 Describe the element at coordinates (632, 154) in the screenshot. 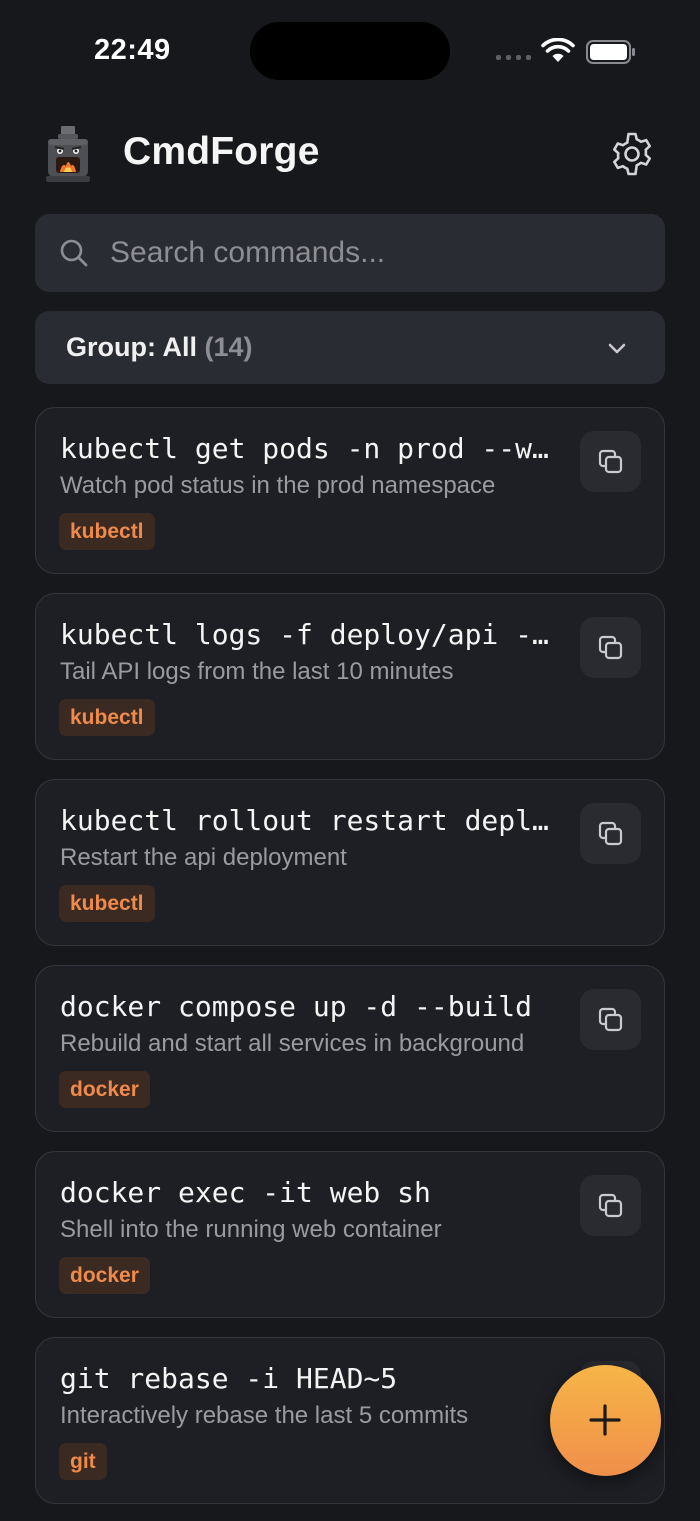

I see `gear-icon` at that location.